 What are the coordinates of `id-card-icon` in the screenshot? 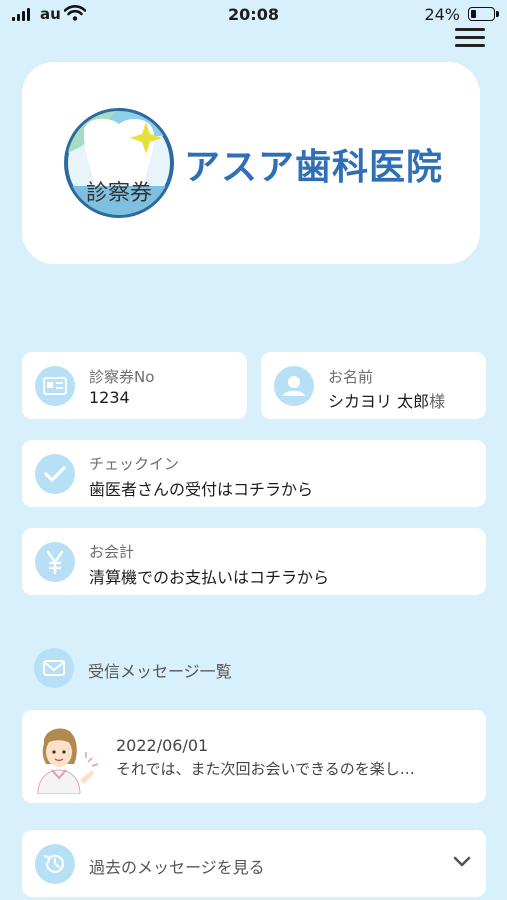 It's located at (55, 386).